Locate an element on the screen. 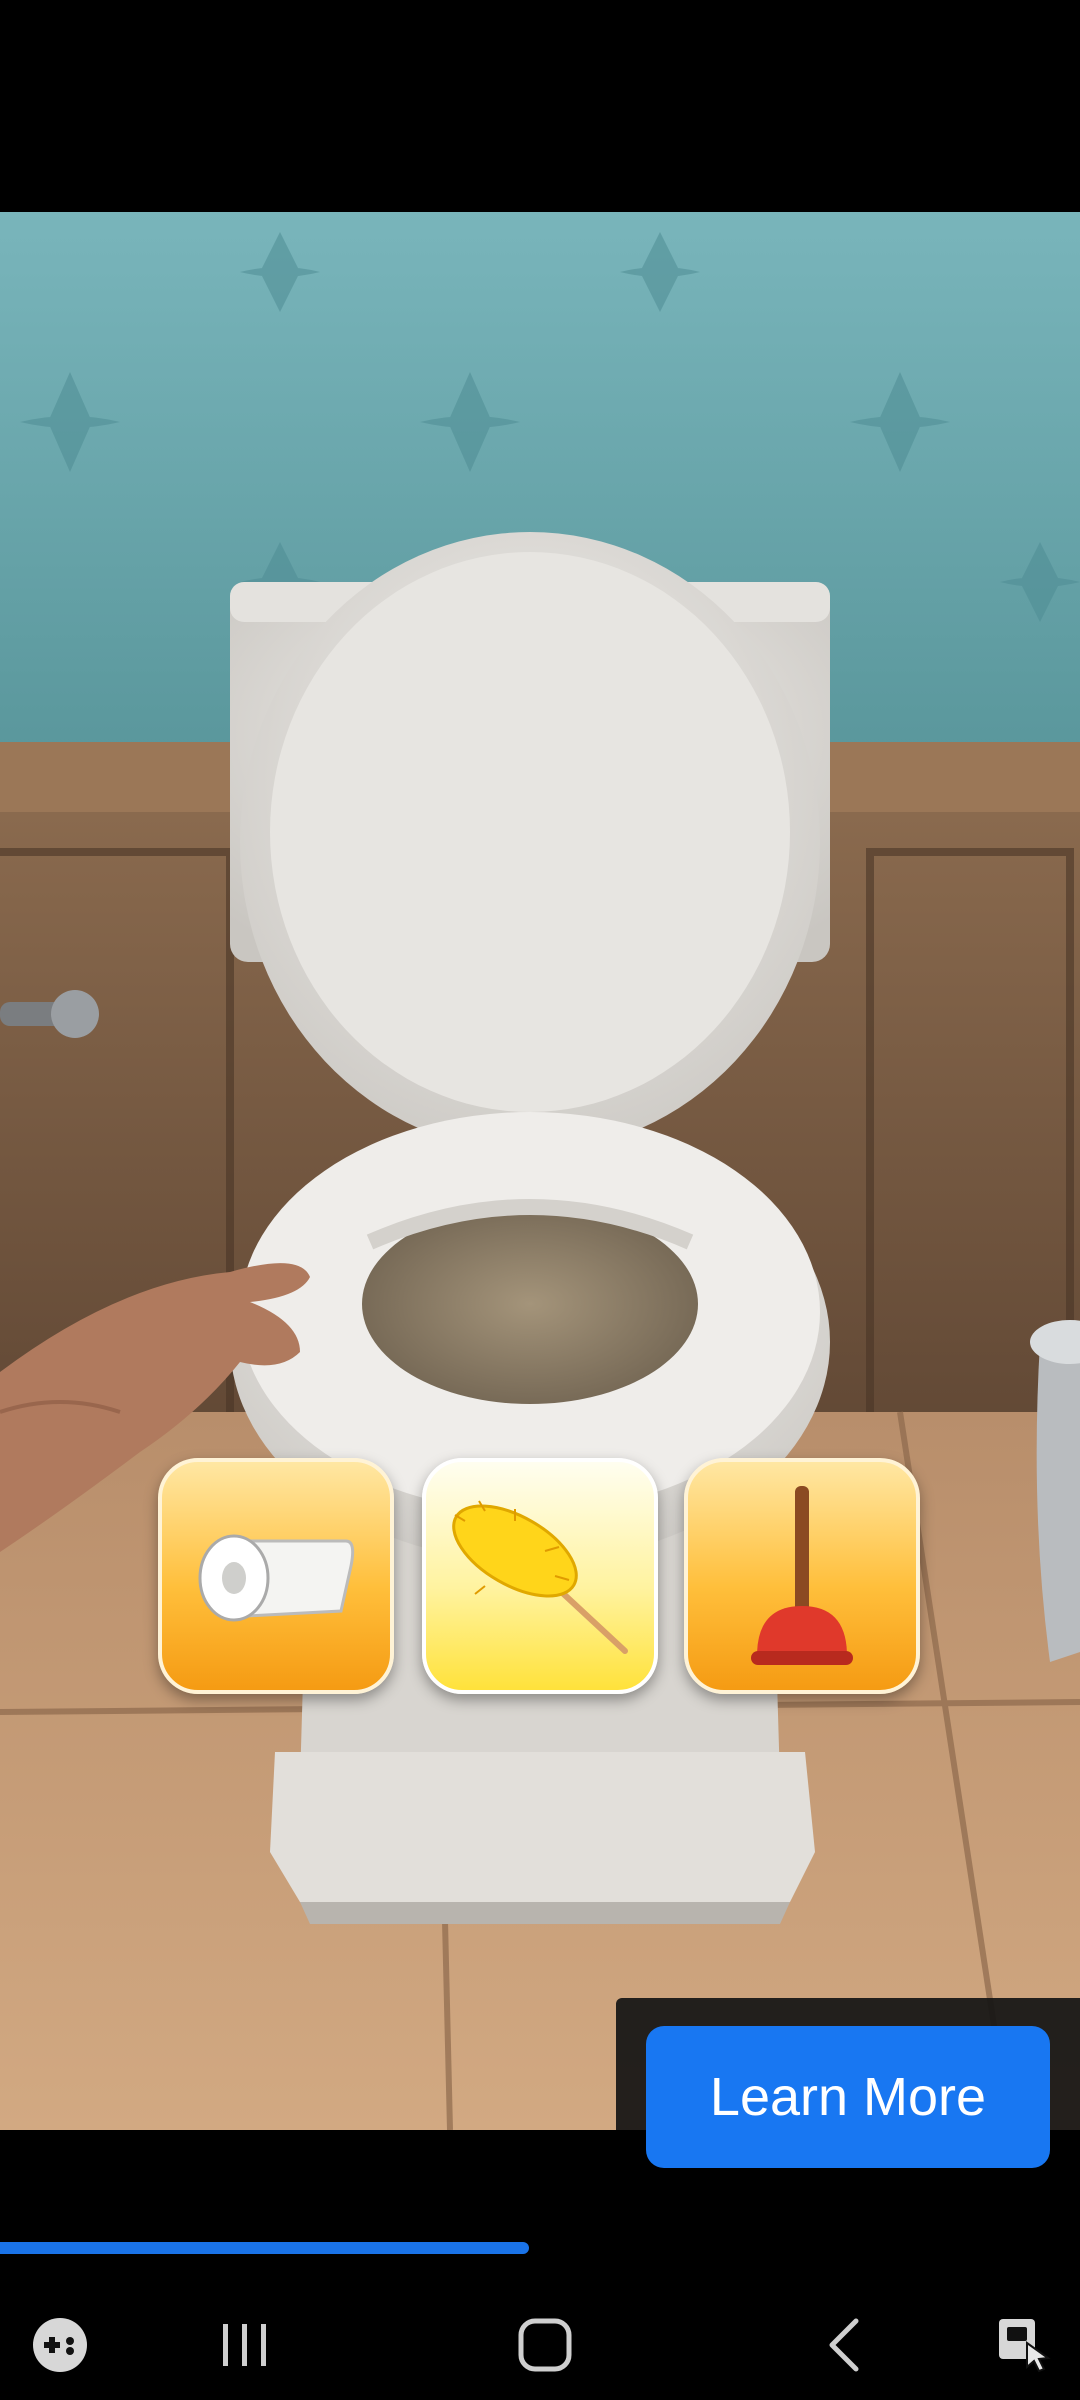  screenshot-assist-button is located at coordinates (1025, 2345).